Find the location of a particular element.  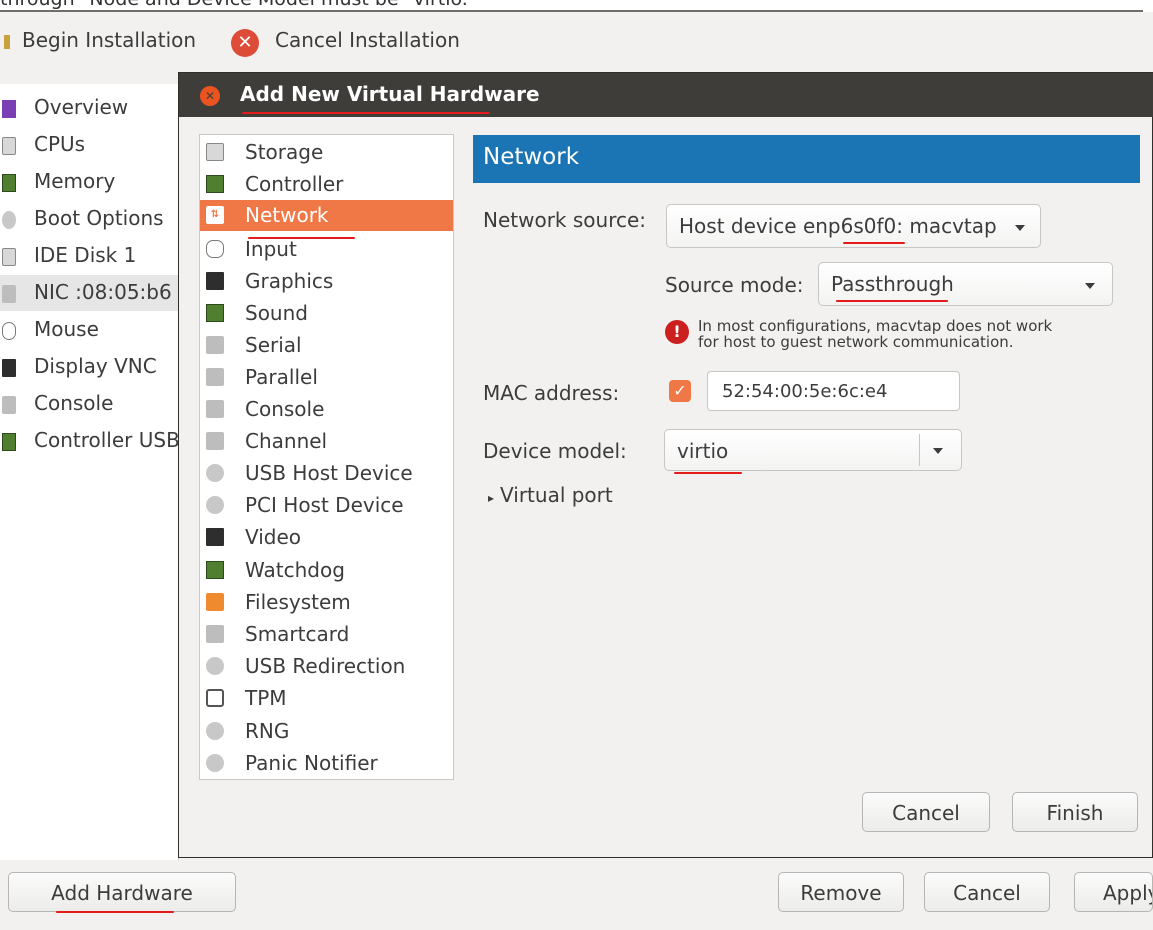

device-type-usb-redirection: USB Redirection is located at coordinates (326, 666).